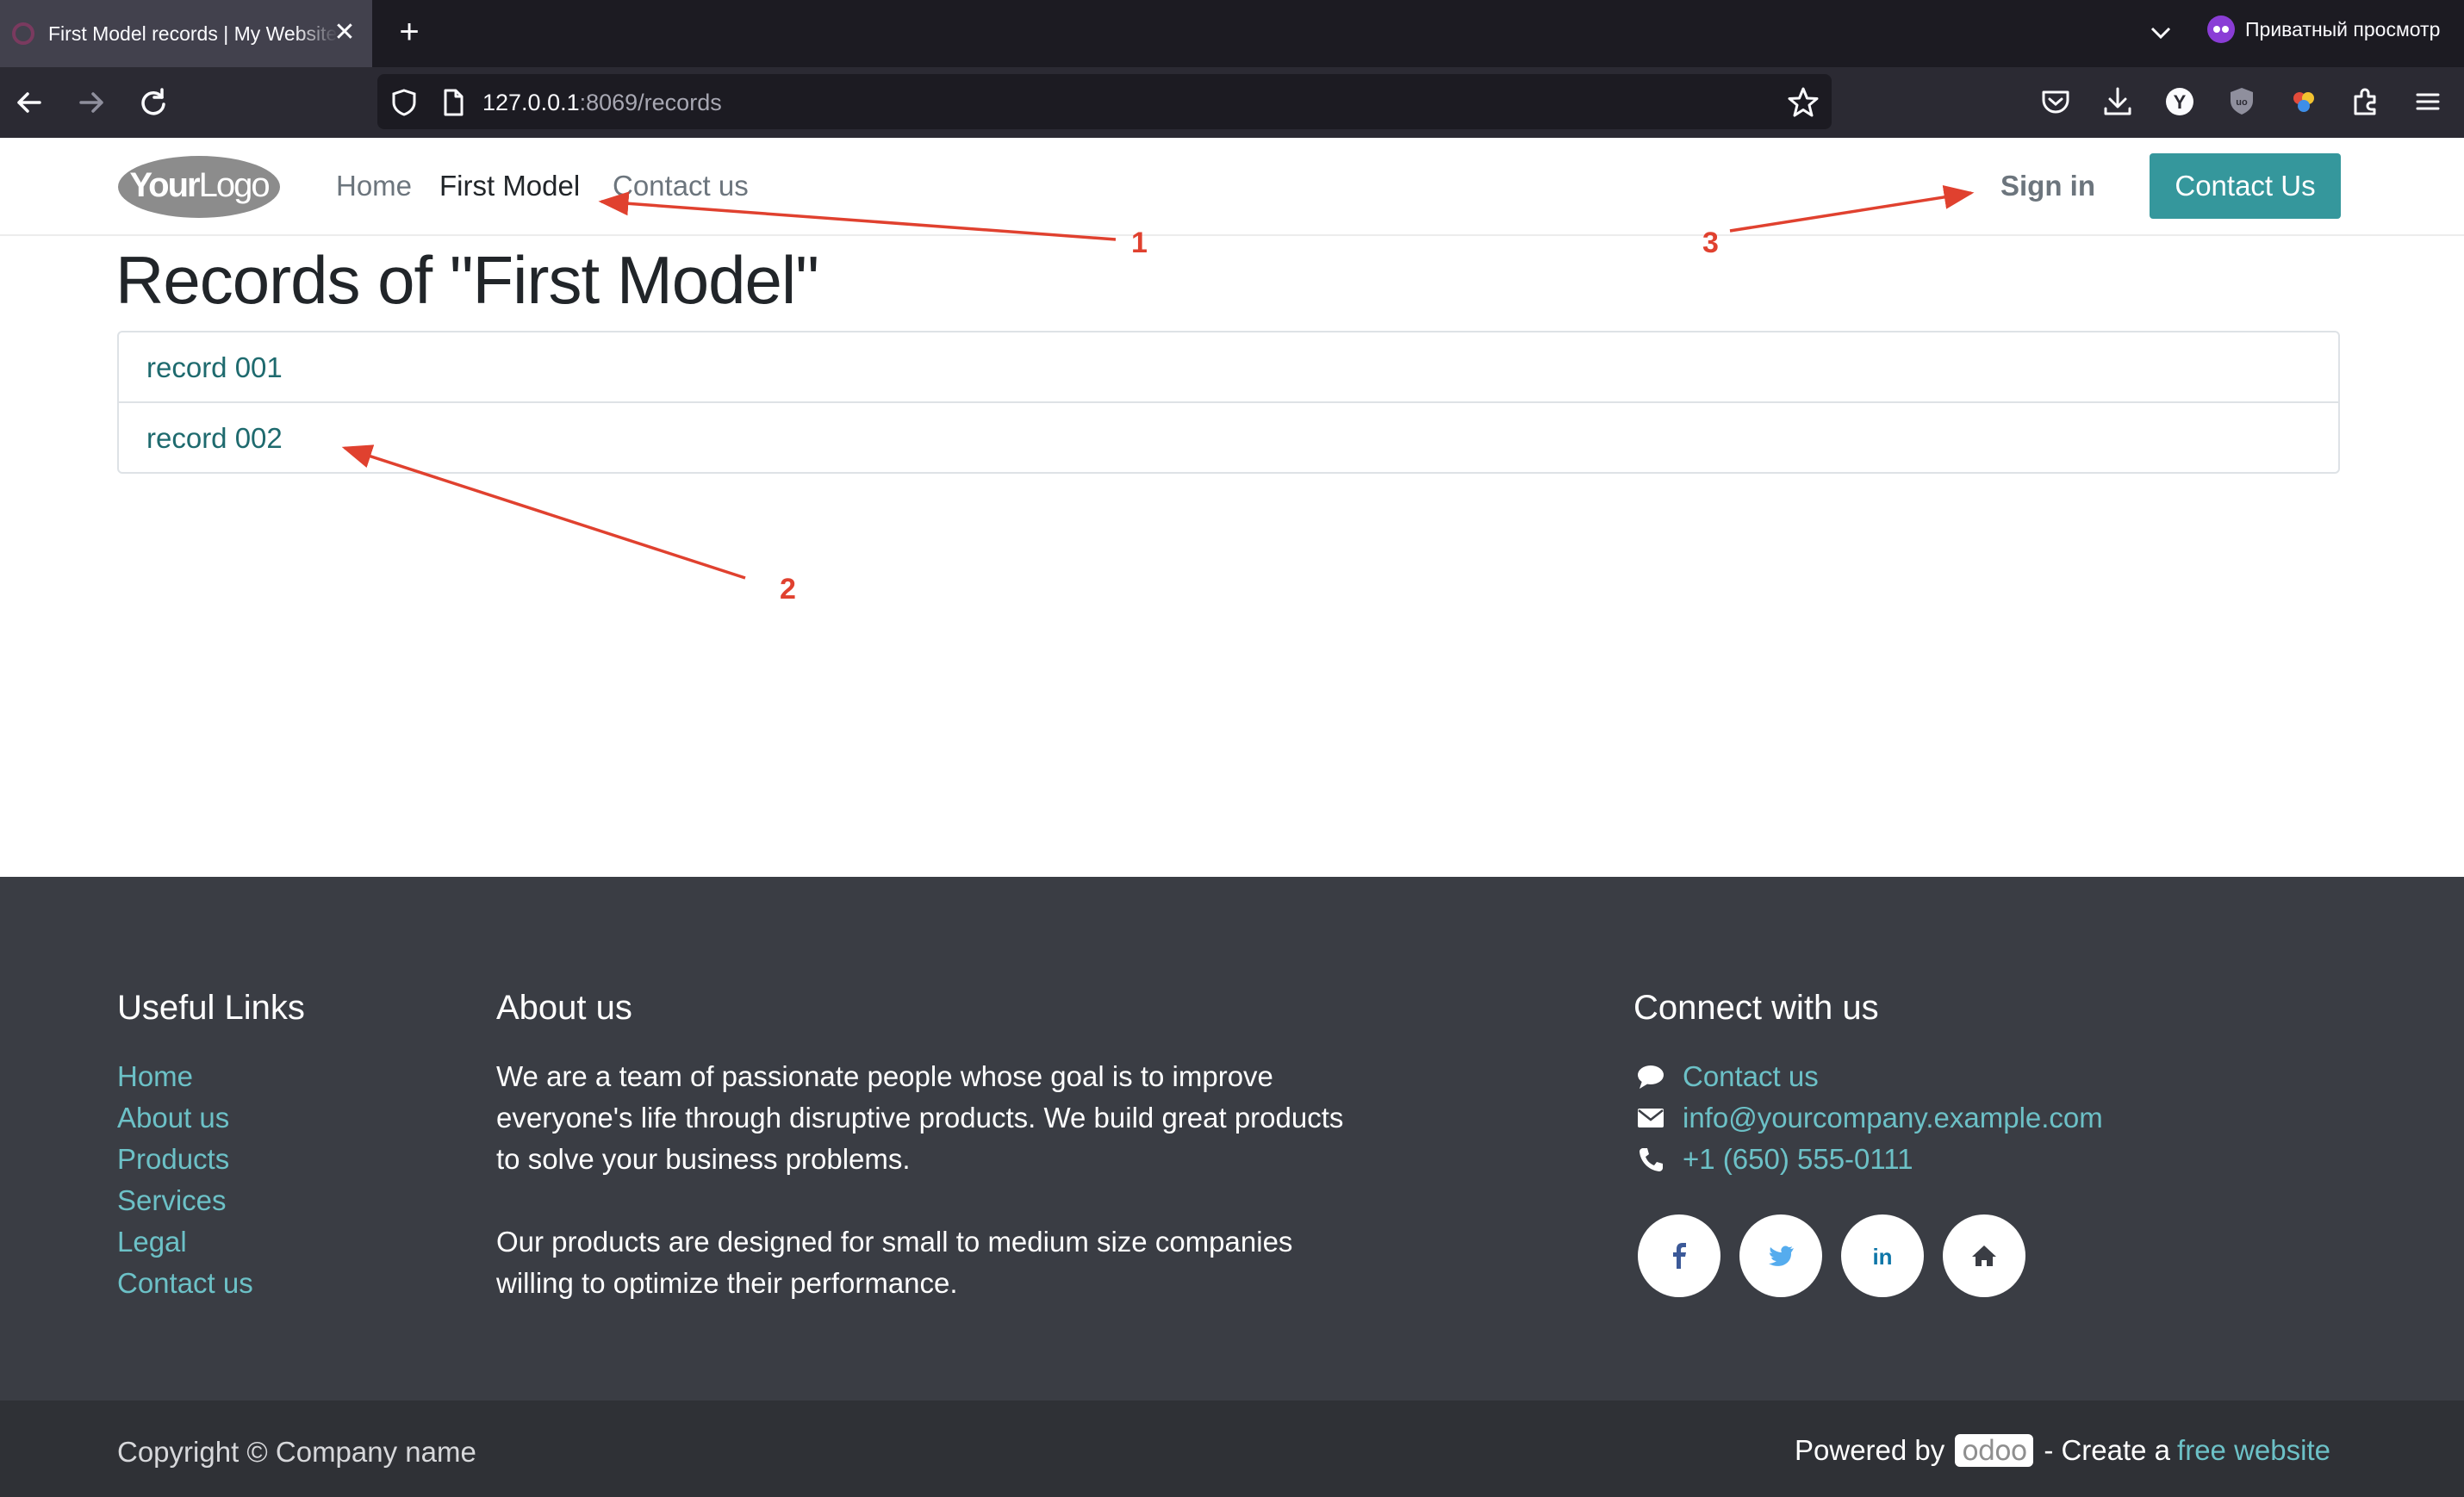 The image size is (2464, 1497). Describe the element at coordinates (1751, 1076) in the screenshot. I see `footer-contact-link: Contact us` at that location.